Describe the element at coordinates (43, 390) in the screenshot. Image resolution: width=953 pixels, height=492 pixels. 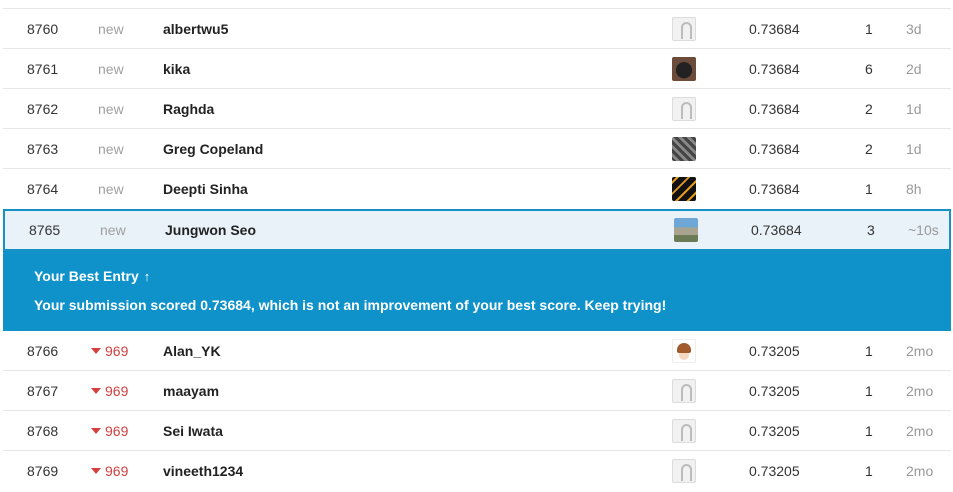
I see `rank: 8767` at that location.